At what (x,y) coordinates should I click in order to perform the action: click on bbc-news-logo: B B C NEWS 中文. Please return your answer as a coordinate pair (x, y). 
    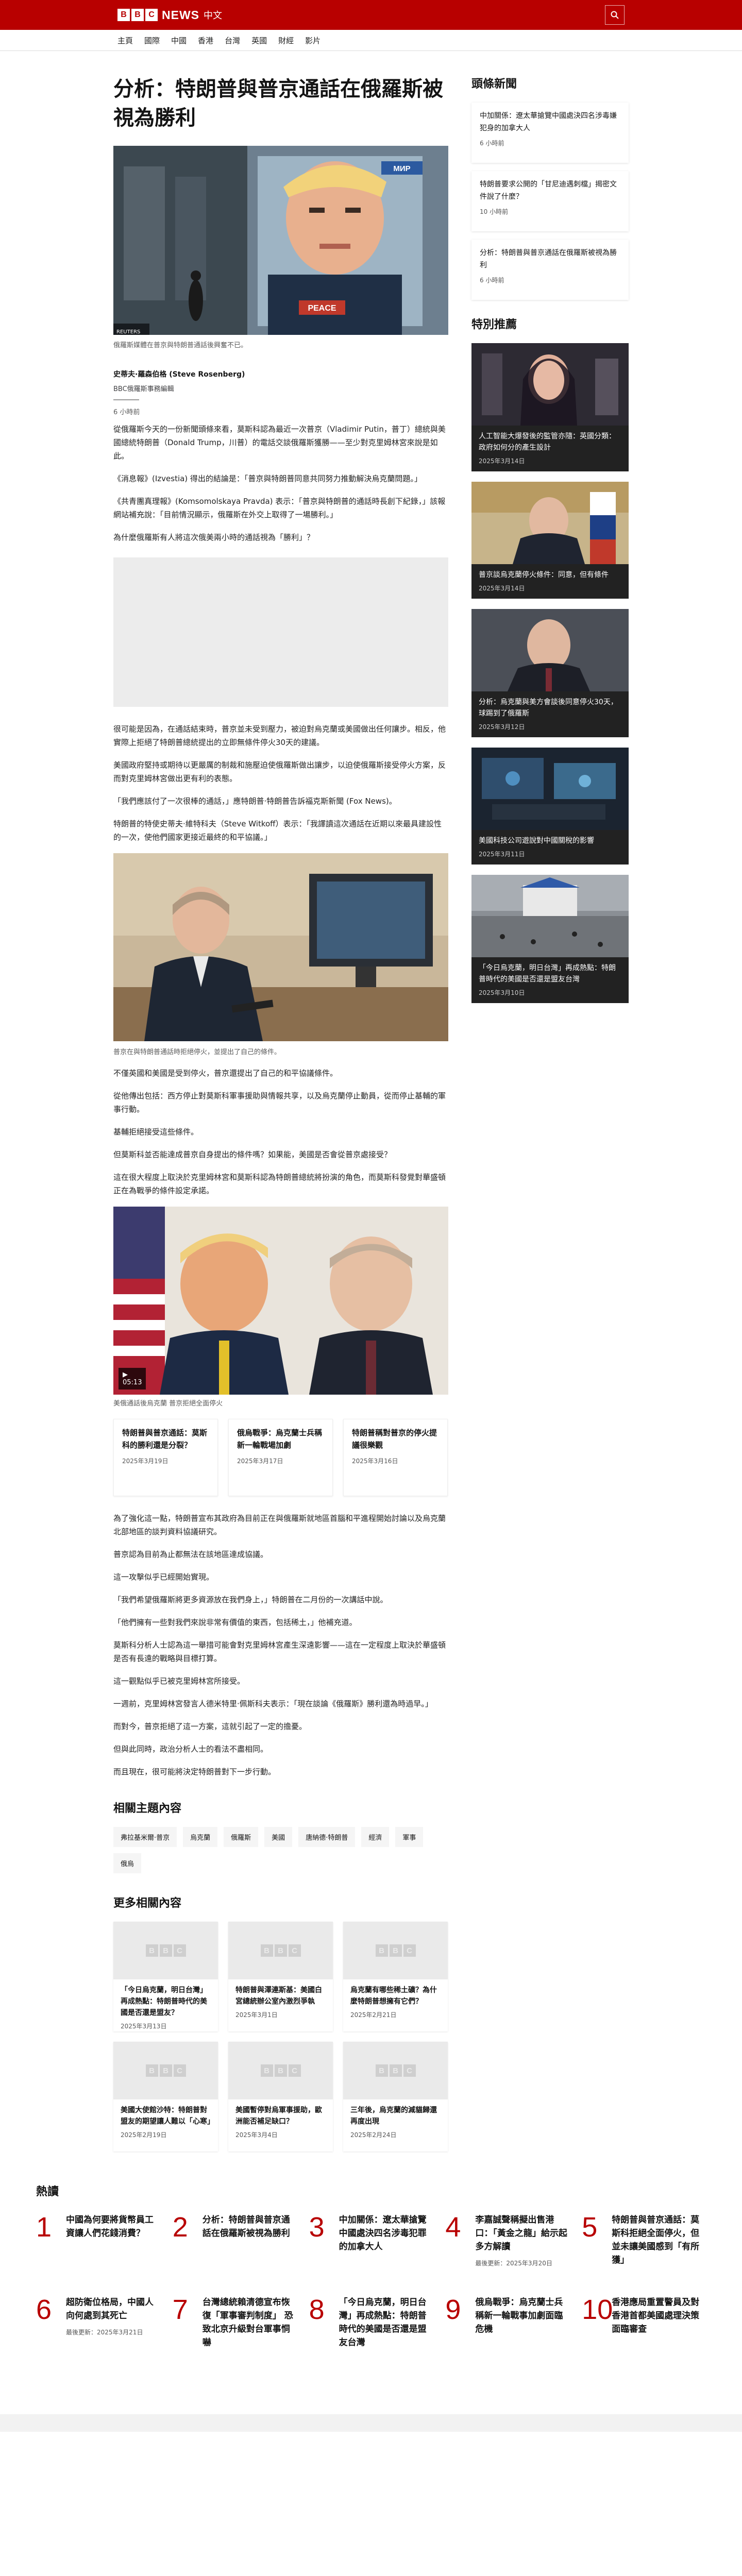
    Looking at the image, I should click on (169, 15).